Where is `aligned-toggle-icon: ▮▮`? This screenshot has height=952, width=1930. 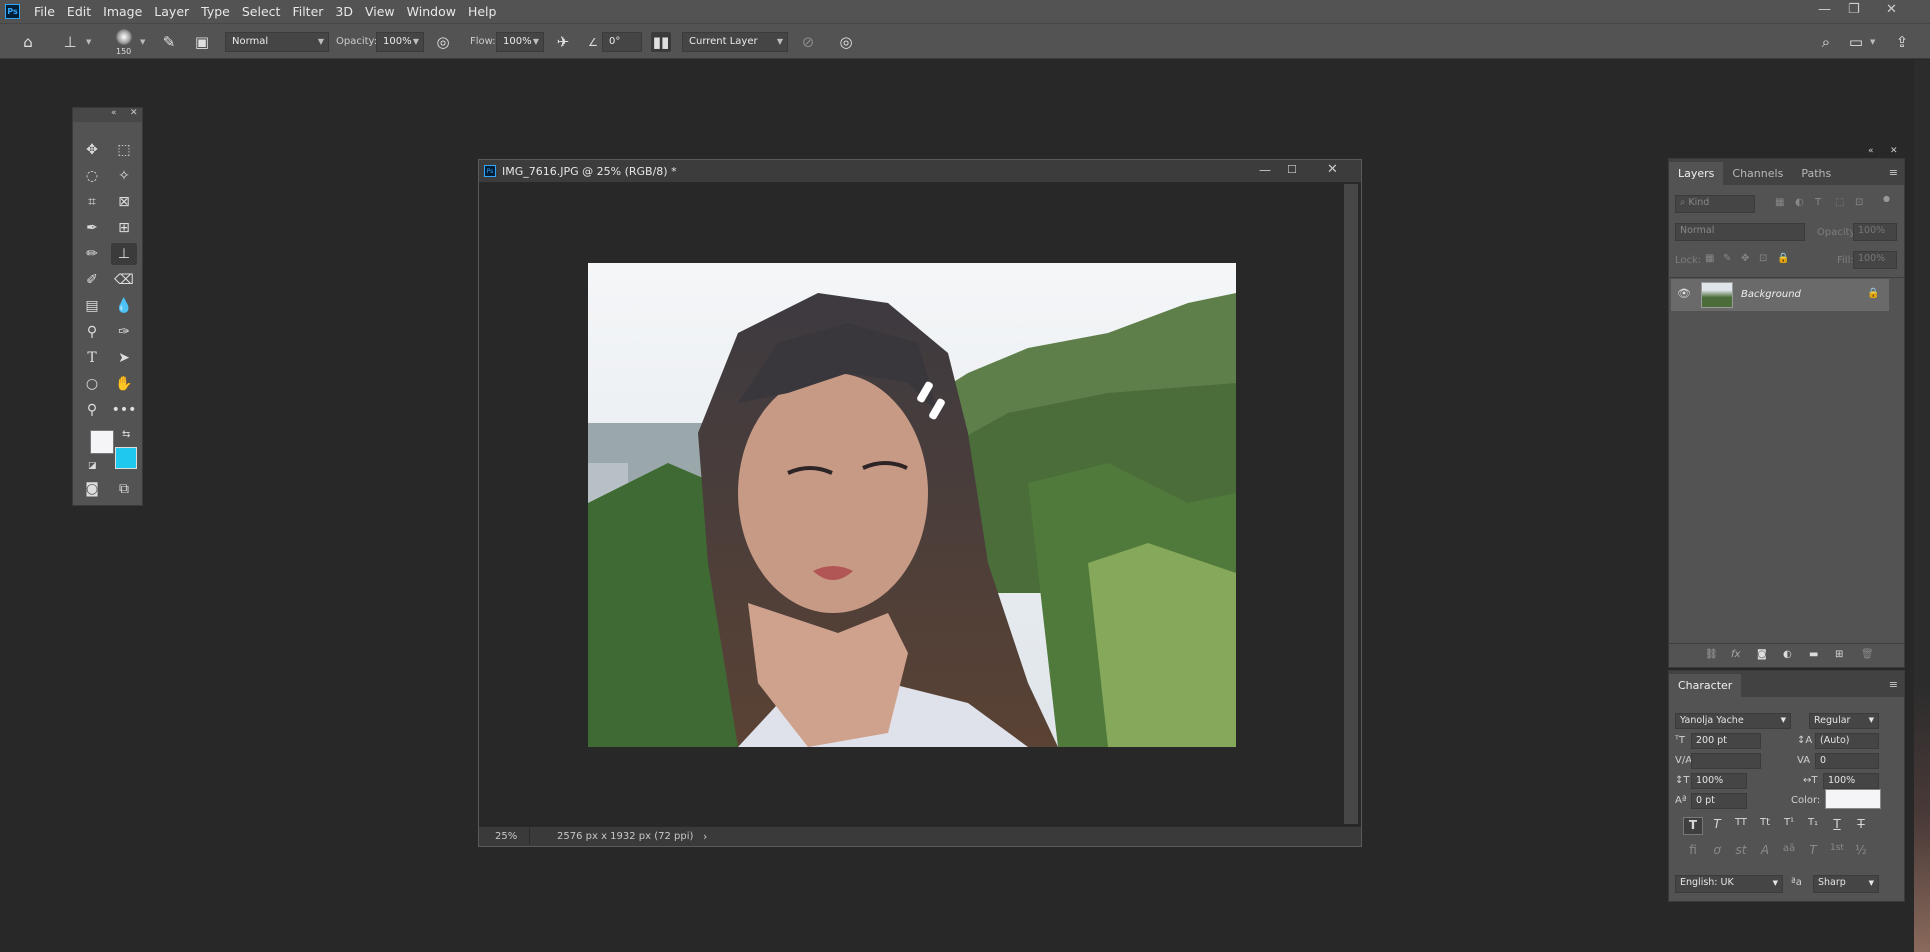 aligned-toggle-icon: ▮▮ is located at coordinates (661, 42).